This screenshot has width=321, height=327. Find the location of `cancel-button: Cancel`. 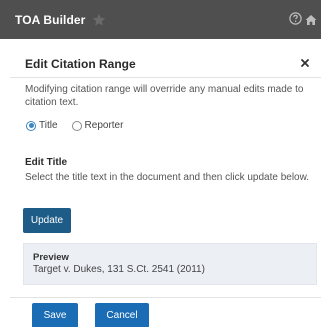

cancel-button: Cancel is located at coordinates (122, 315).